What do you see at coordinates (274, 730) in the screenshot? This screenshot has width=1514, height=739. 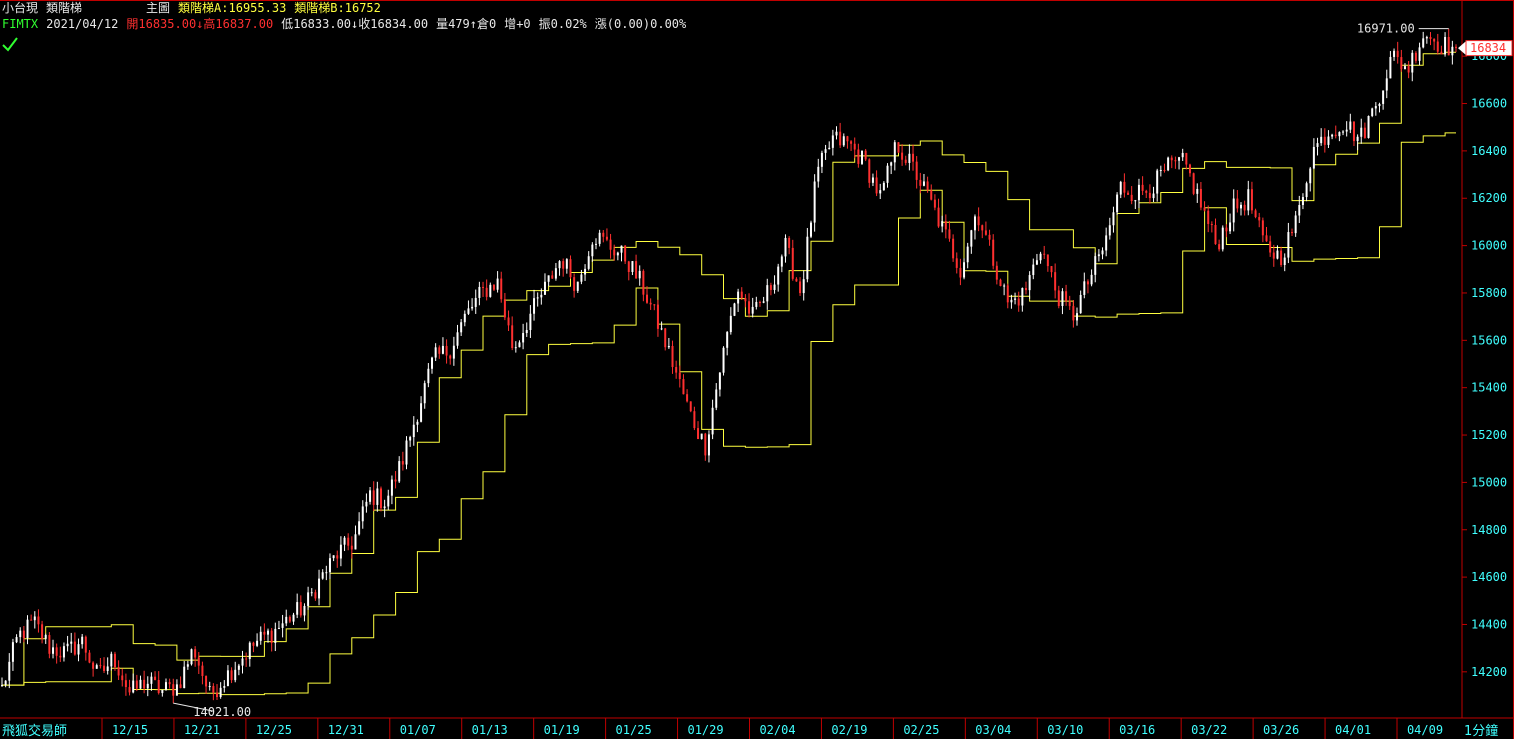 I see `x-tick-label: 12/25` at bounding box center [274, 730].